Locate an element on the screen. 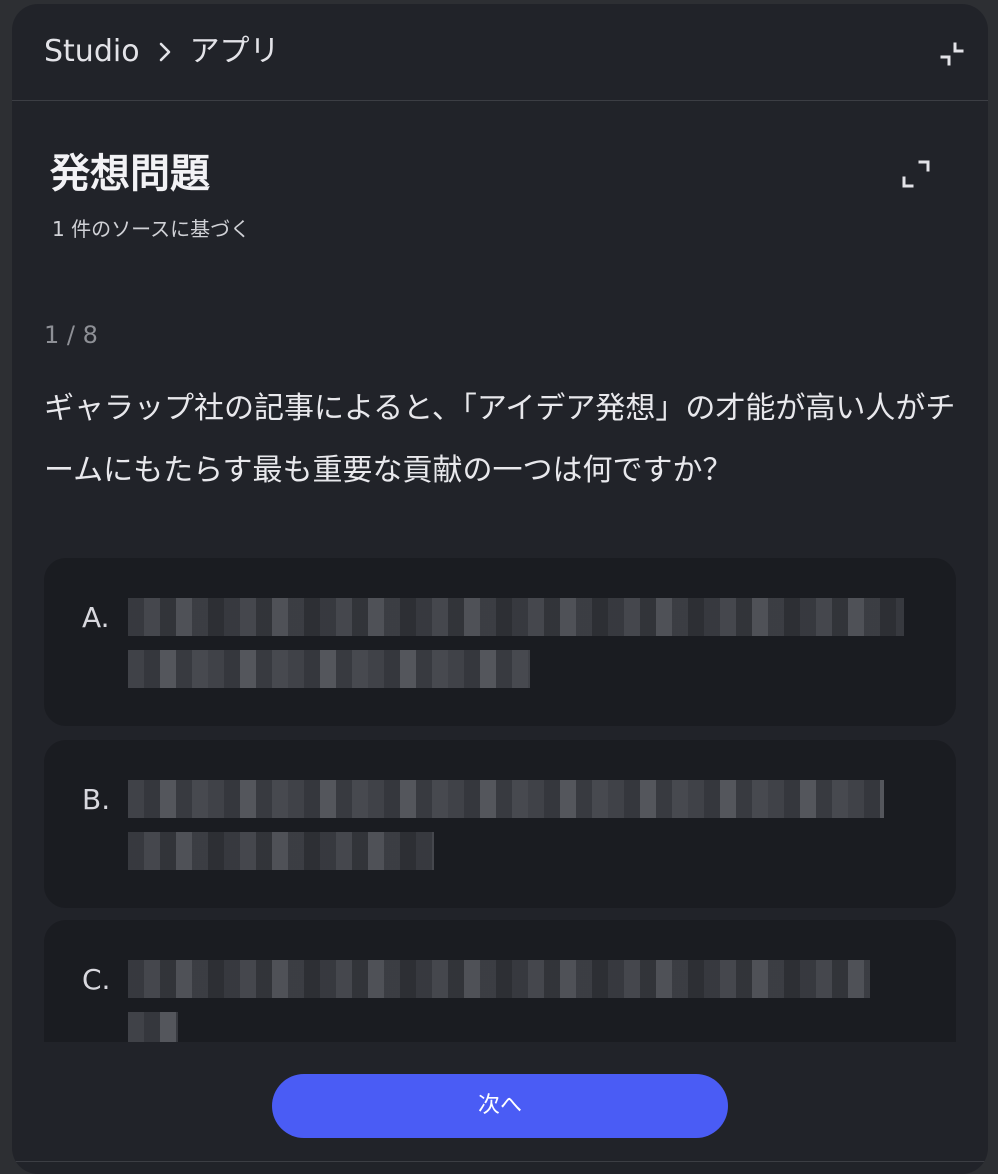  breadcrumb: Studio アプリ is located at coordinates (162, 52).